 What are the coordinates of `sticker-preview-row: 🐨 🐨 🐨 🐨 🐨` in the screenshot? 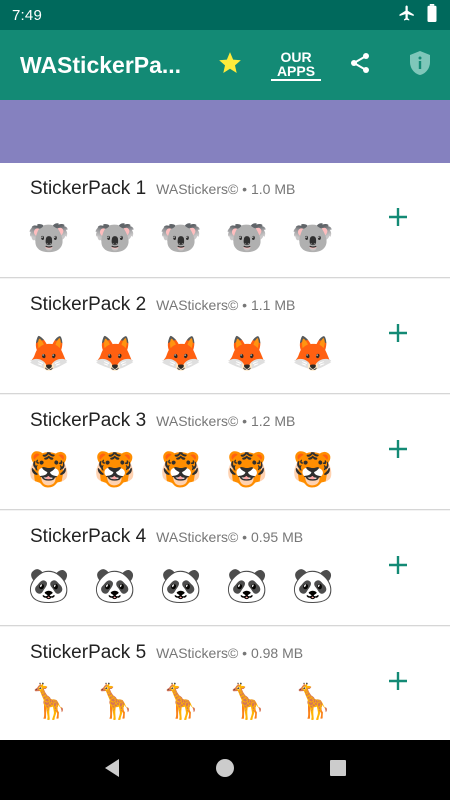 It's located at (181, 238).